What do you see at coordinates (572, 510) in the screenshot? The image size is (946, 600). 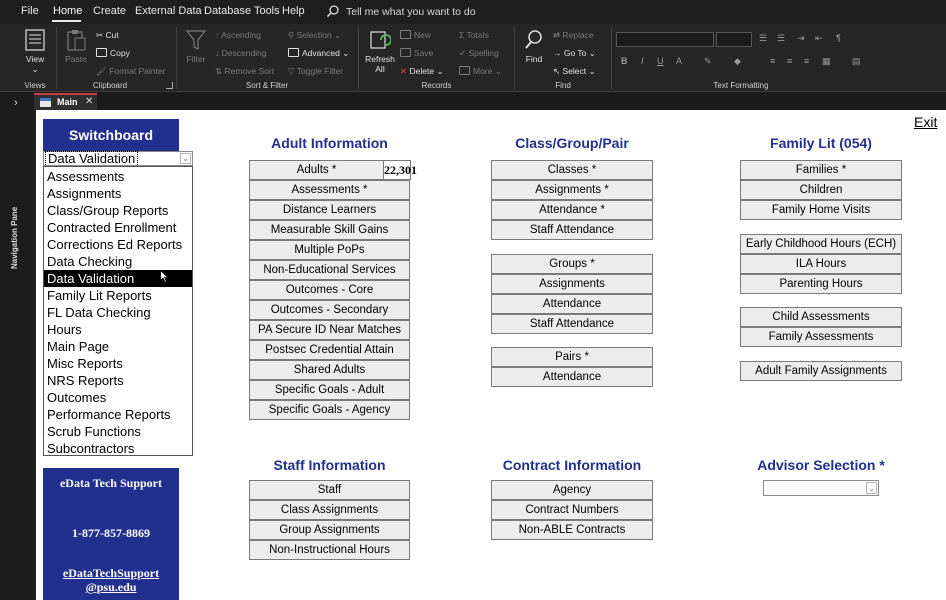 I see `contract-numbers-button: Contract Numbers` at bounding box center [572, 510].